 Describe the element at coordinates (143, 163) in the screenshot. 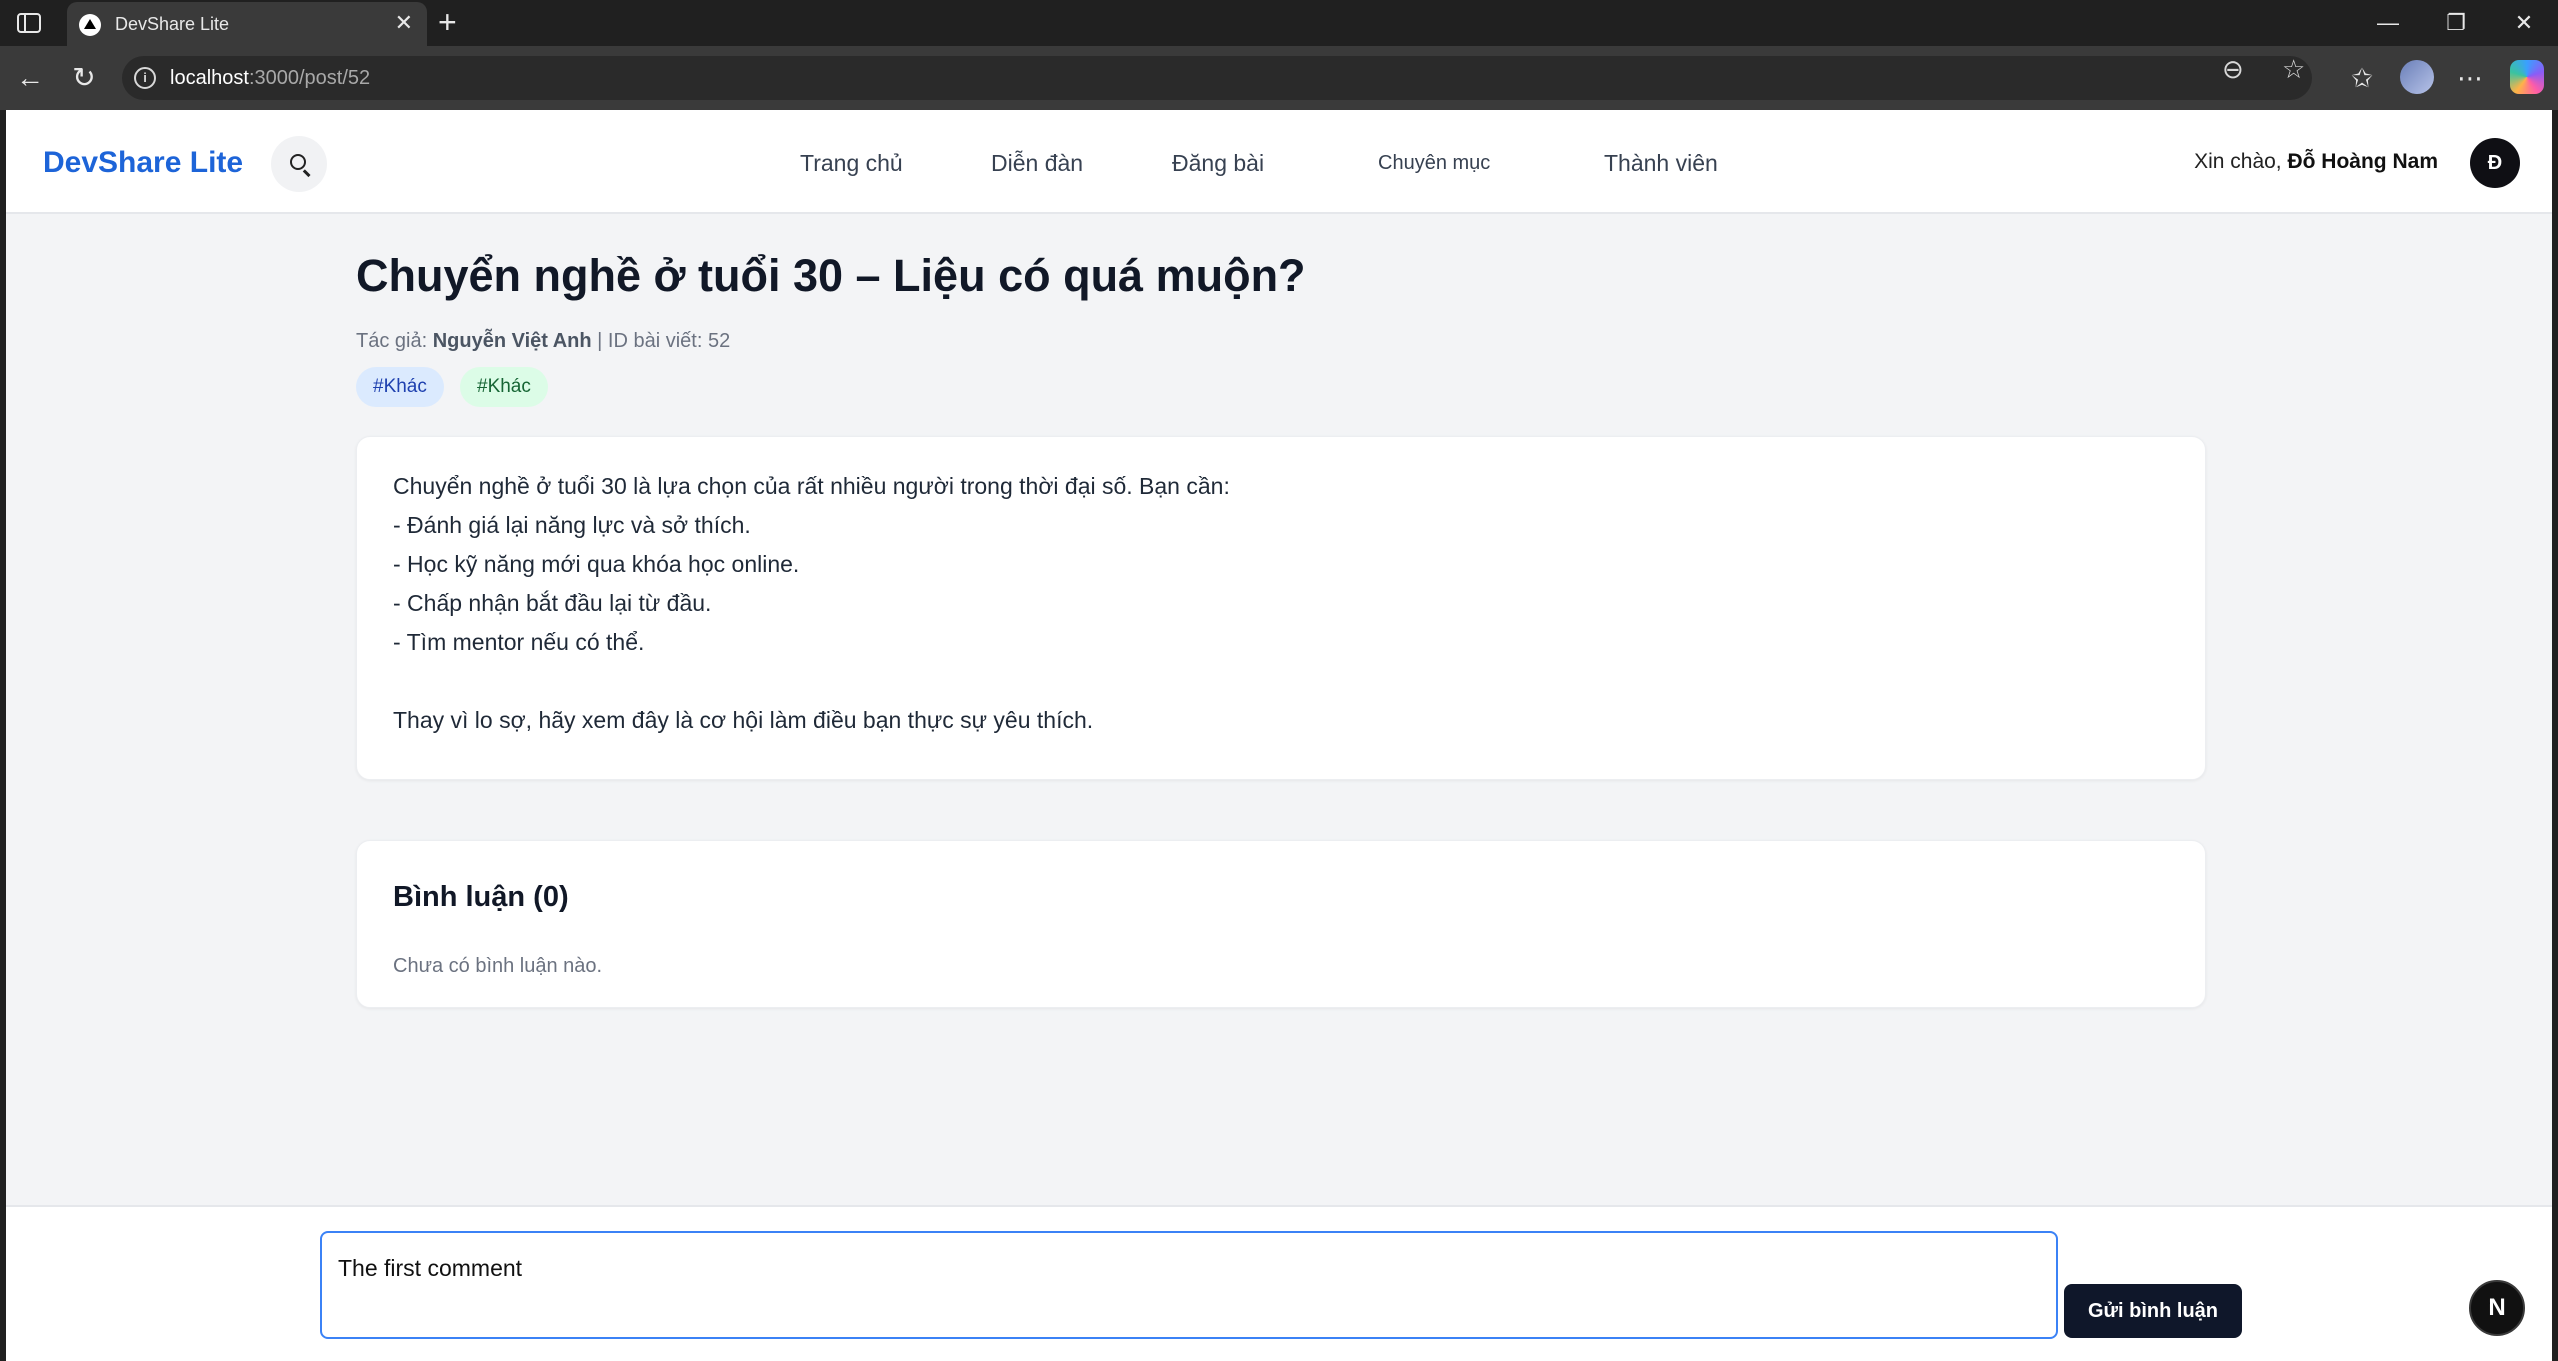

I see `brand-logo: DevShare Lite` at that location.